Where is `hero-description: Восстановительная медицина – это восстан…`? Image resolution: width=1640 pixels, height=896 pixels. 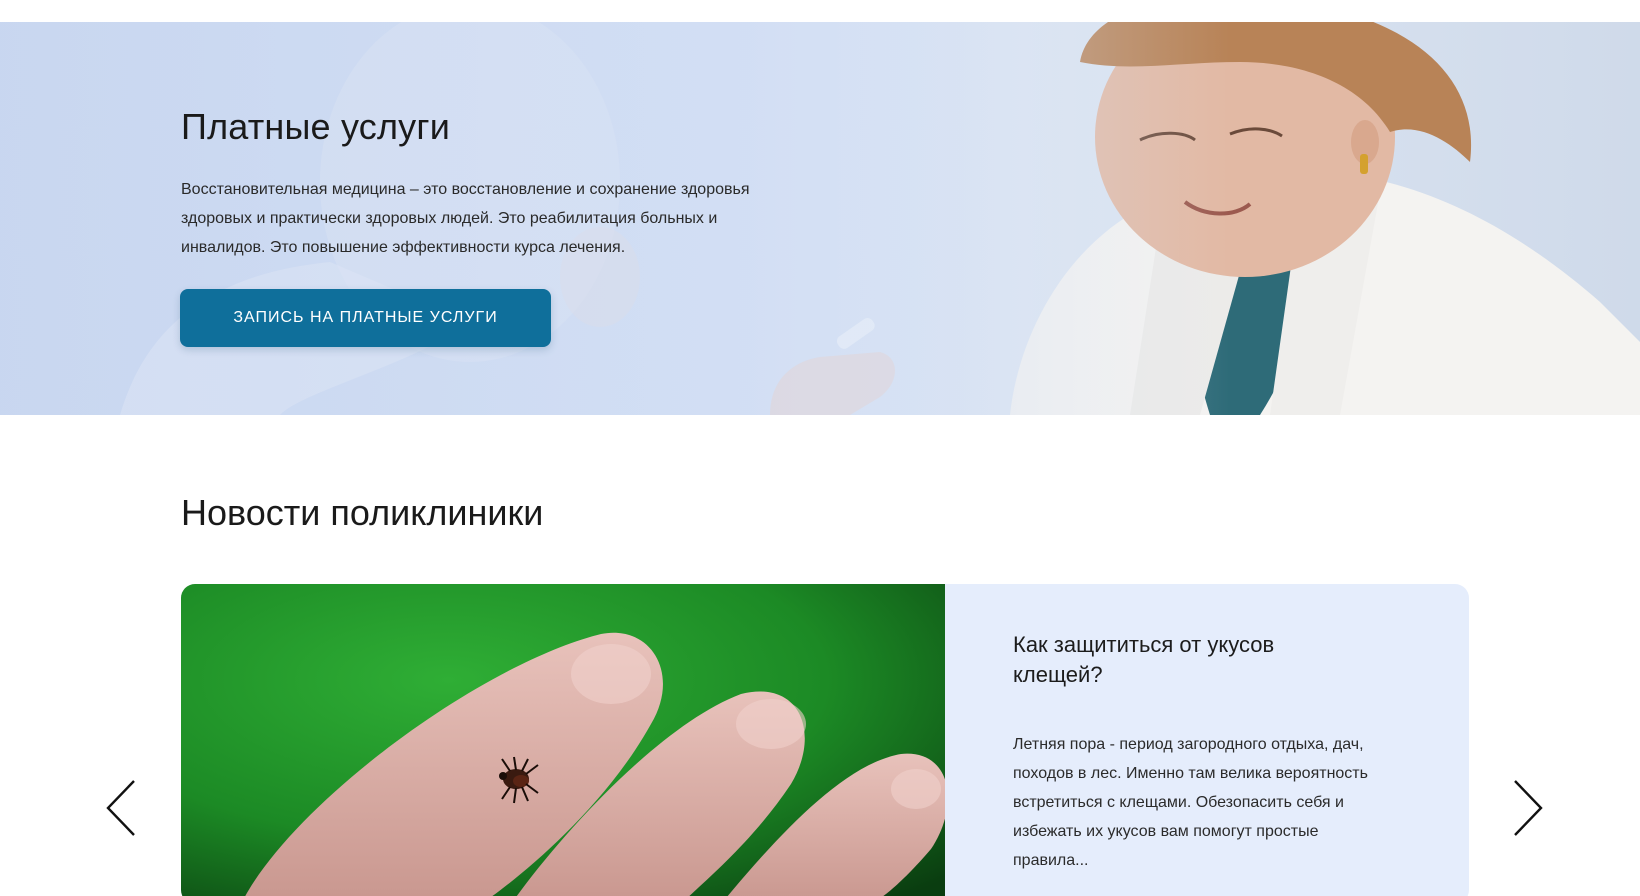
hero-description: Восстановительная медицина – это восстан… is located at coordinates (465, 218).